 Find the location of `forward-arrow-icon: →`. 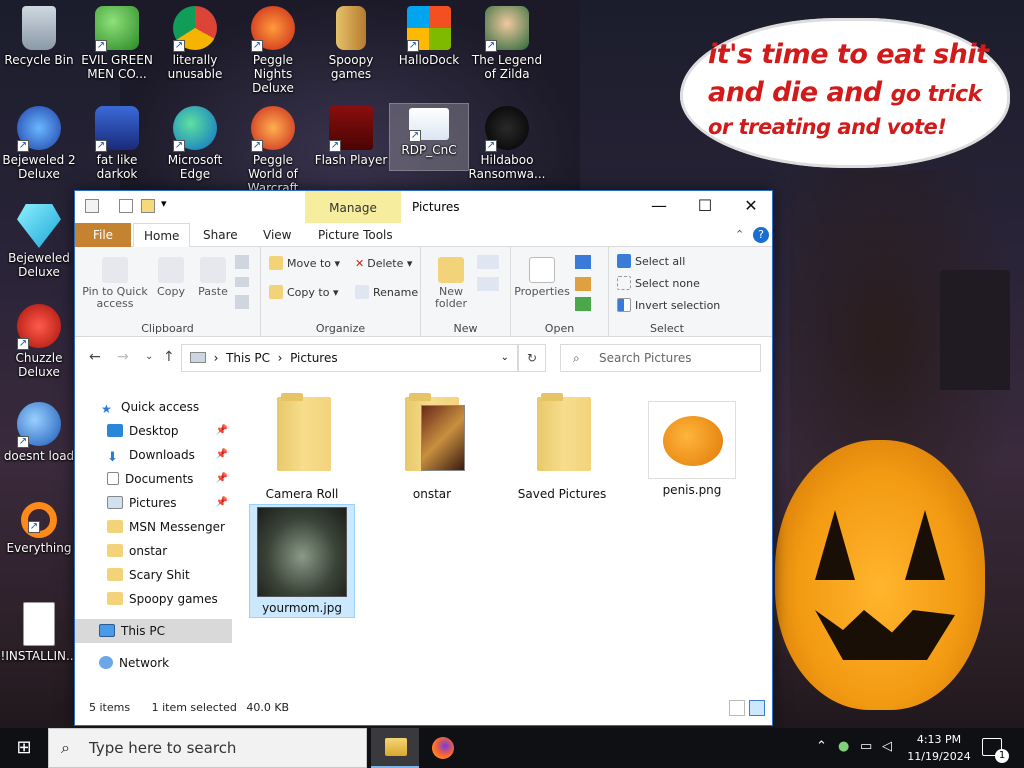

forward-arrow-icon: → is located at coordinates (123, 357).